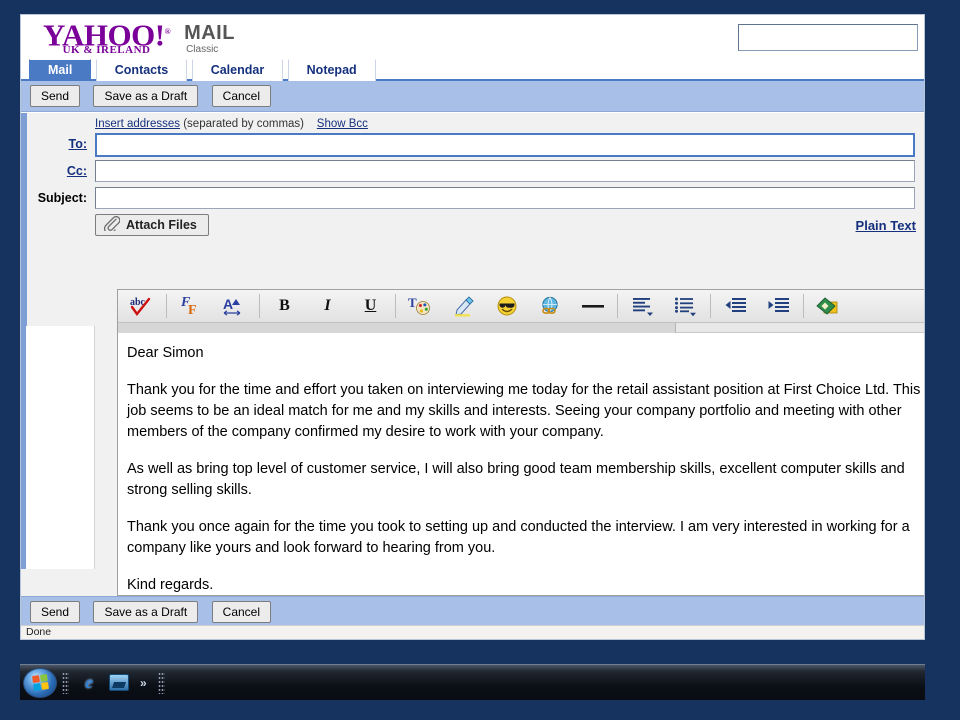  I want to click on media-player-icon, so click(119, 683).